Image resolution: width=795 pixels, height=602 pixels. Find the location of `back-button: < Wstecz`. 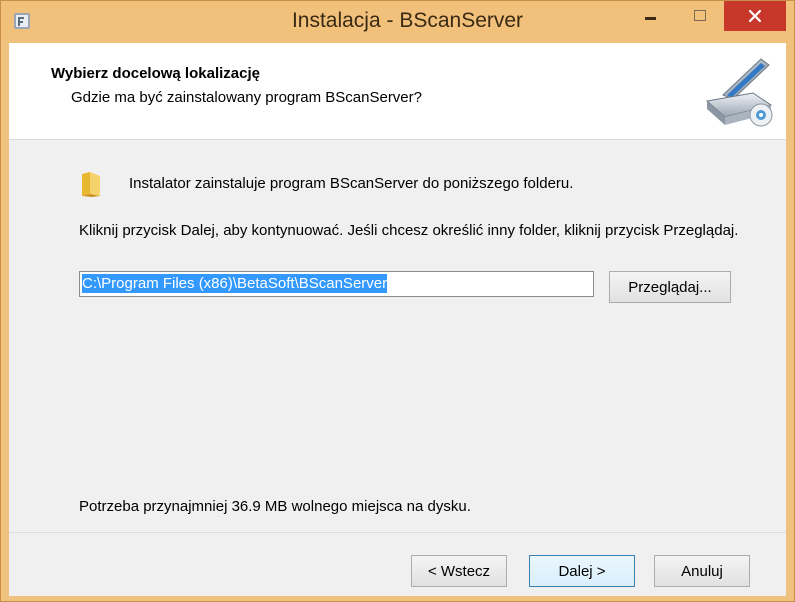

back-button: < Wstecz is located at coordinates (459, 571).